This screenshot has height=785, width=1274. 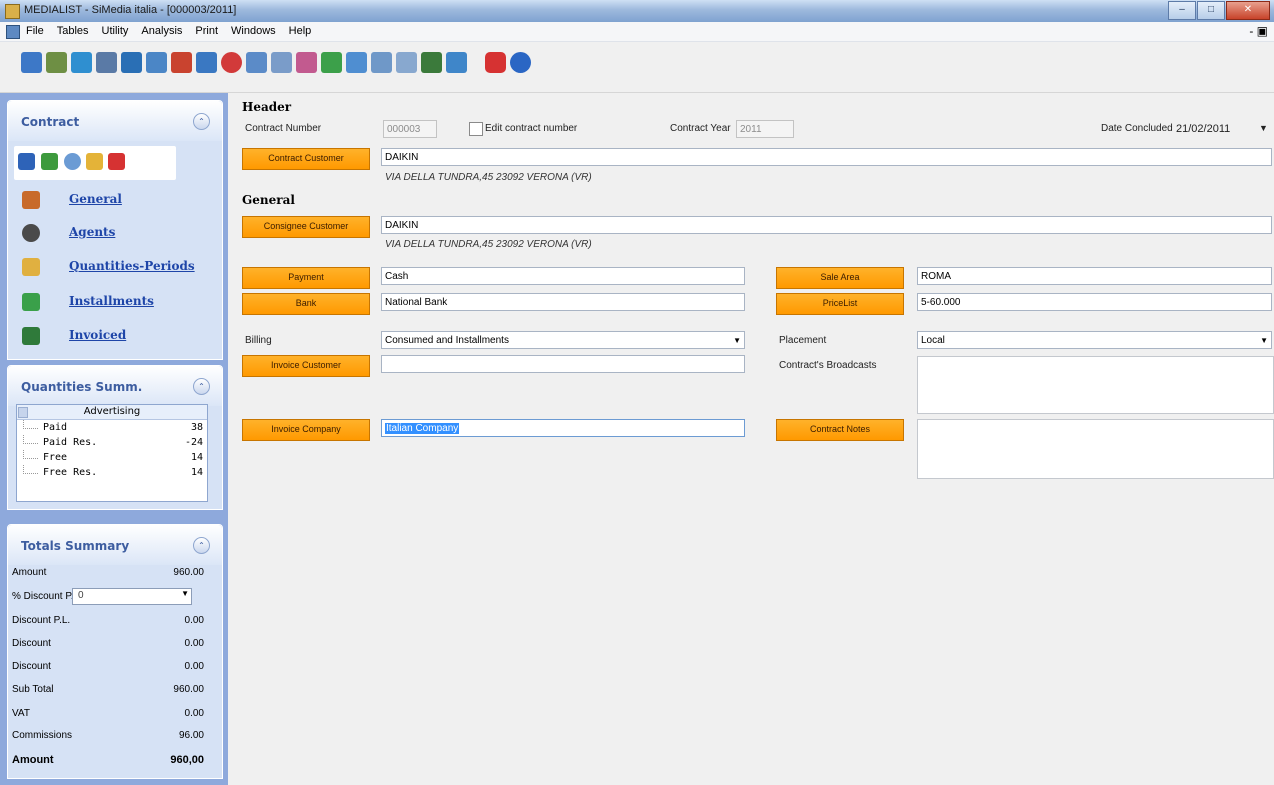 I want to click on menu-file: File, so click(x=35, y=31).